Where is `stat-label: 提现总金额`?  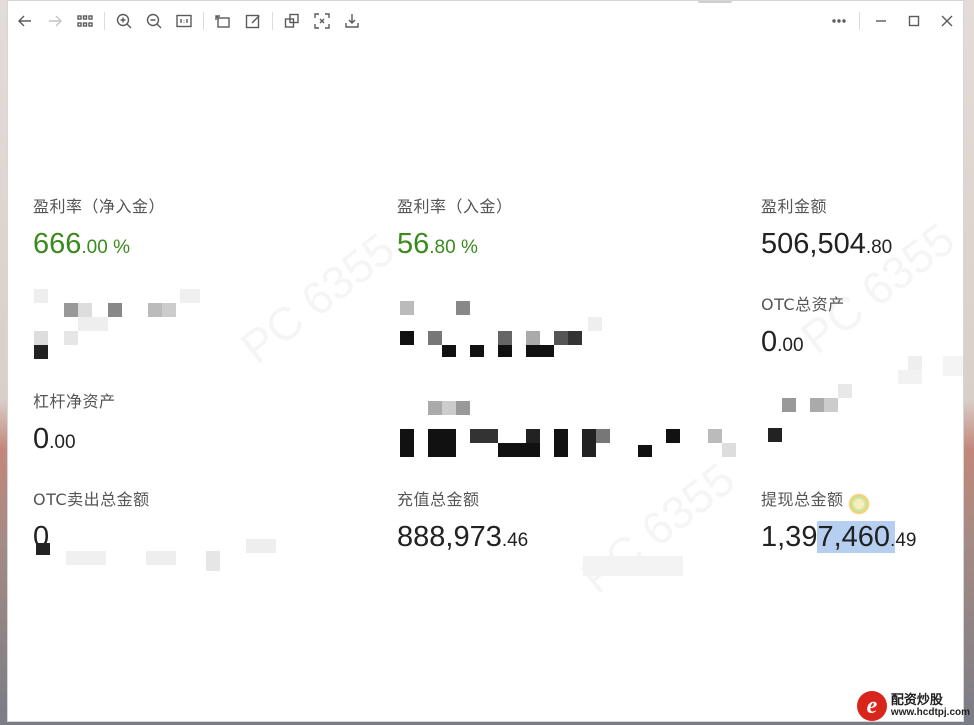
stat-label: 提现总金额 is located at coordinates (802, 499).